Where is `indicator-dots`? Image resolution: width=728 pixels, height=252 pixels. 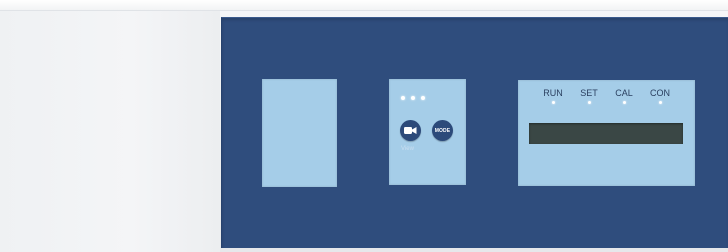 indicator-dots is located at coordinates (413, 98).